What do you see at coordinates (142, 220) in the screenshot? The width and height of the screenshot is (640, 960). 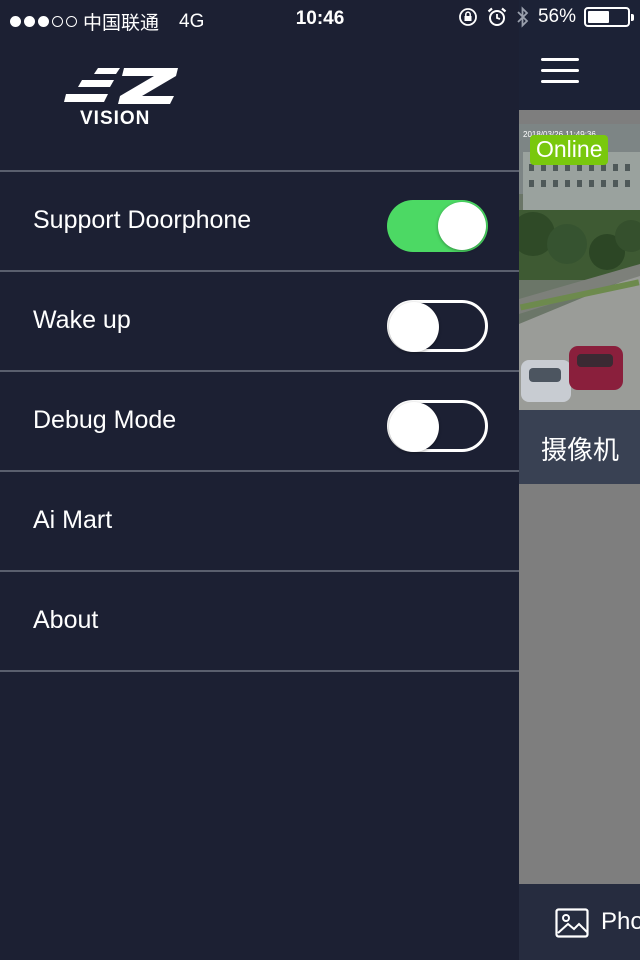 I see `menu-item-label: Support Doorphone` at bounding box center [142, 220].